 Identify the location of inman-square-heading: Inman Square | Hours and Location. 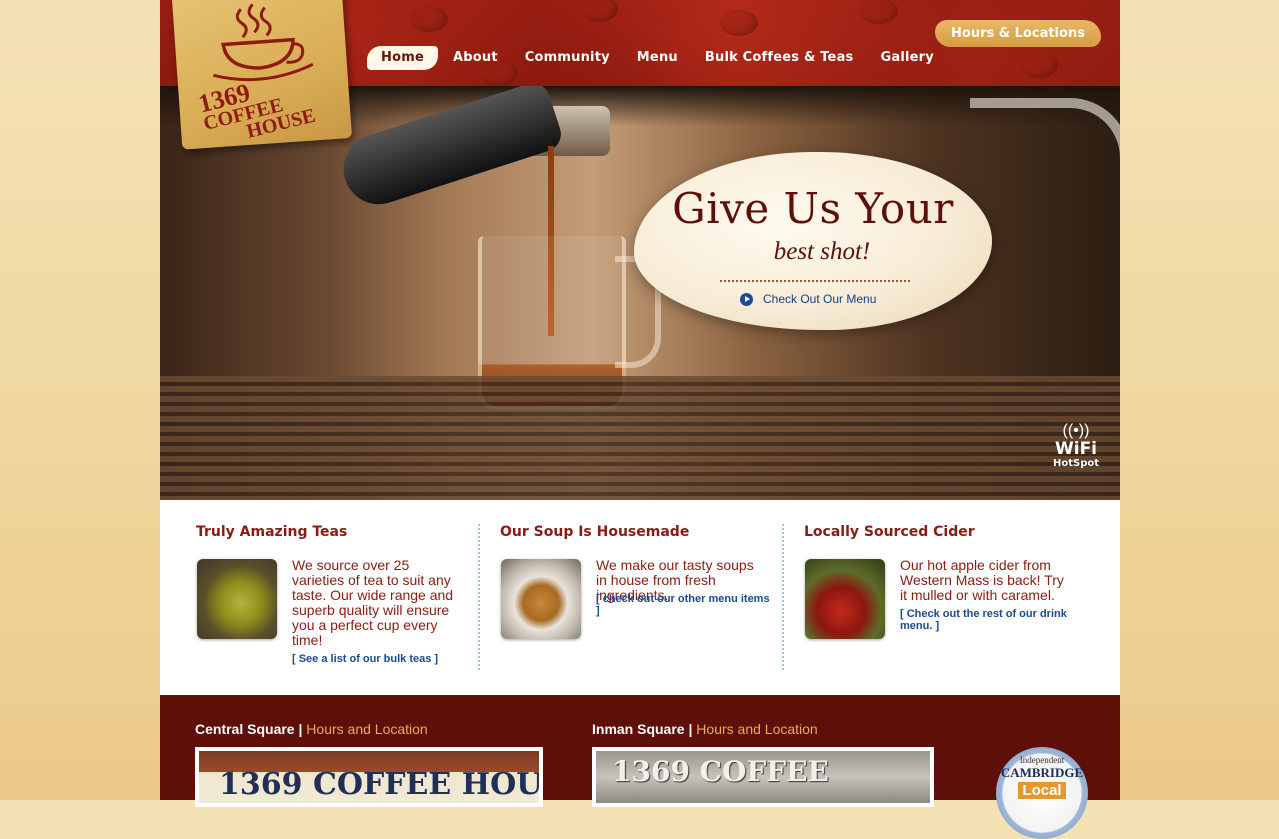
(705, 729).